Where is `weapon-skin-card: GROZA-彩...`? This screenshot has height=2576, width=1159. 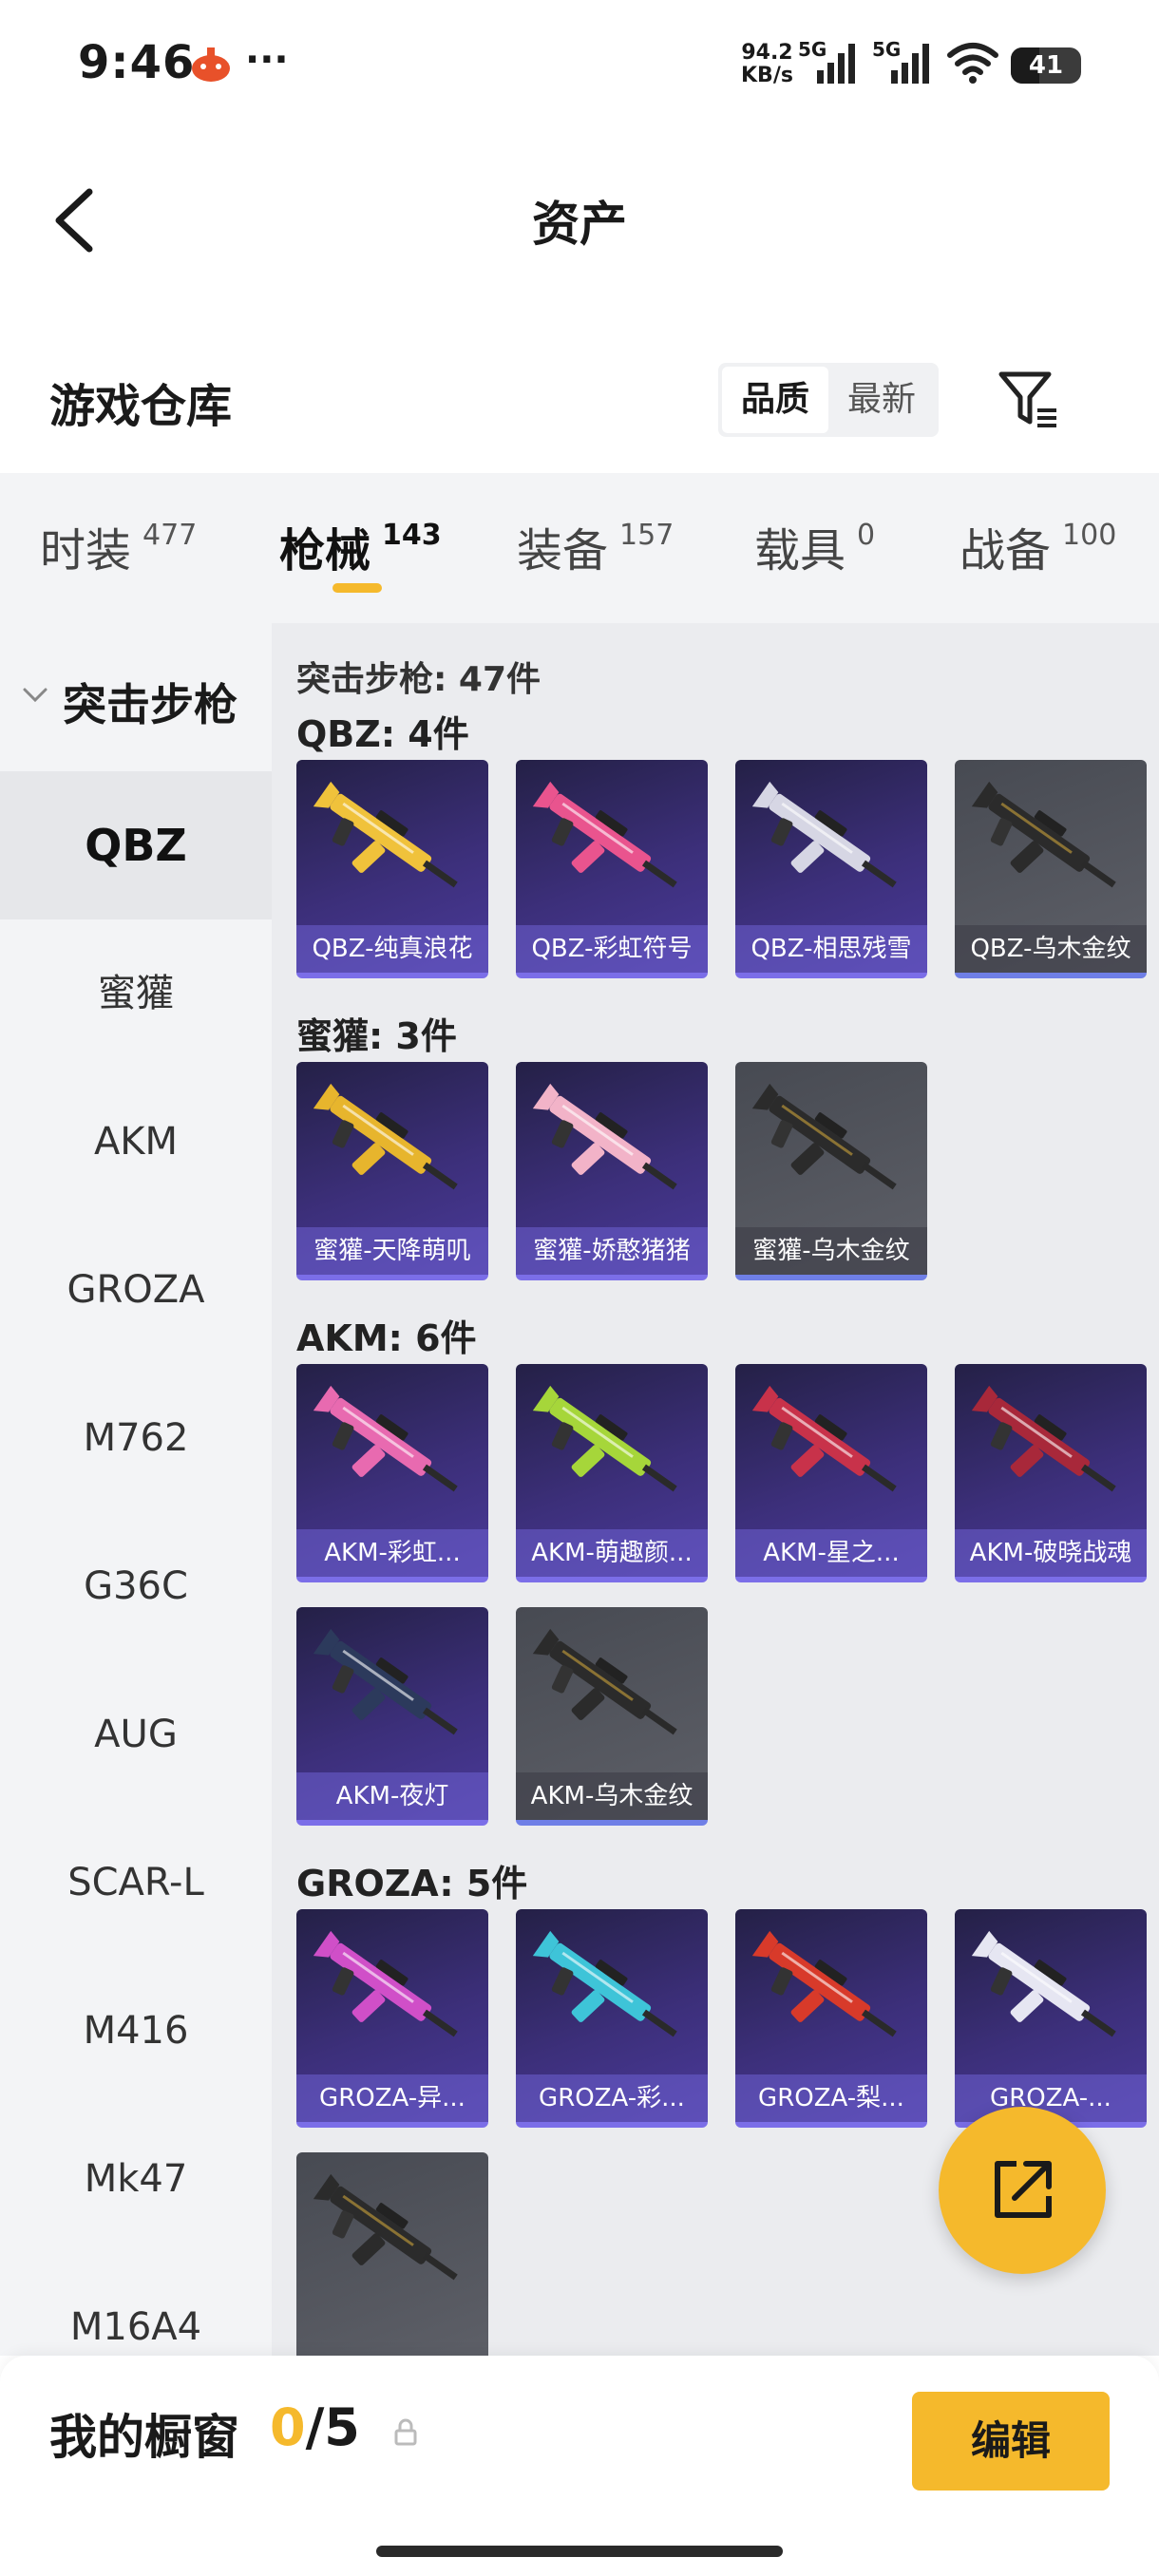 weapon-skin-card: GROZA-彩... is located at coordinates (612, 2018).